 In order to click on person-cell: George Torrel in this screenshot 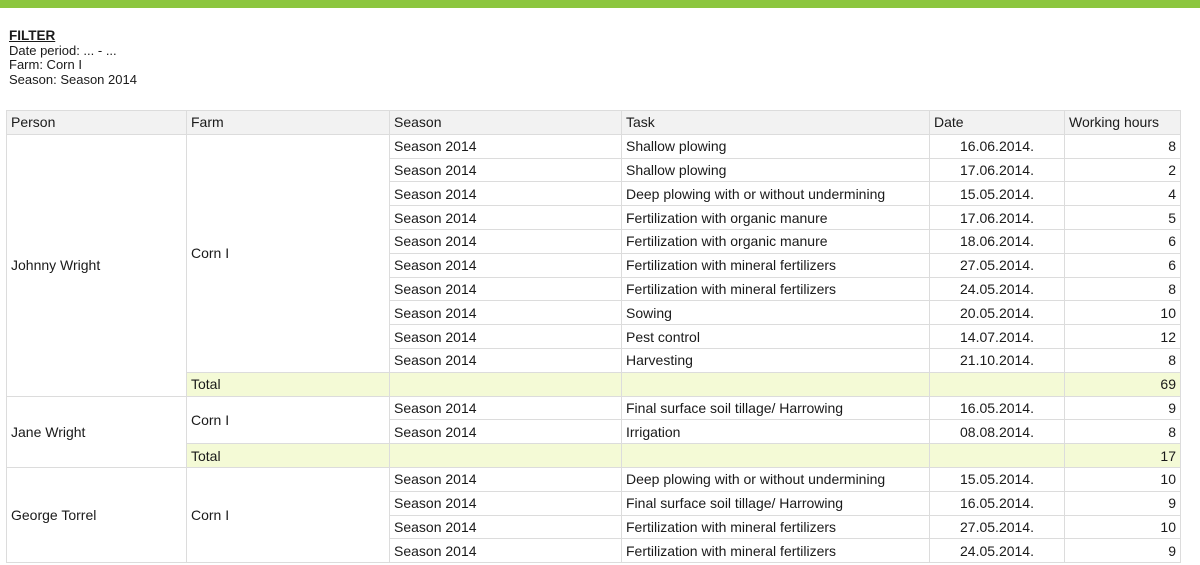, I will do `click(96, 515)`.